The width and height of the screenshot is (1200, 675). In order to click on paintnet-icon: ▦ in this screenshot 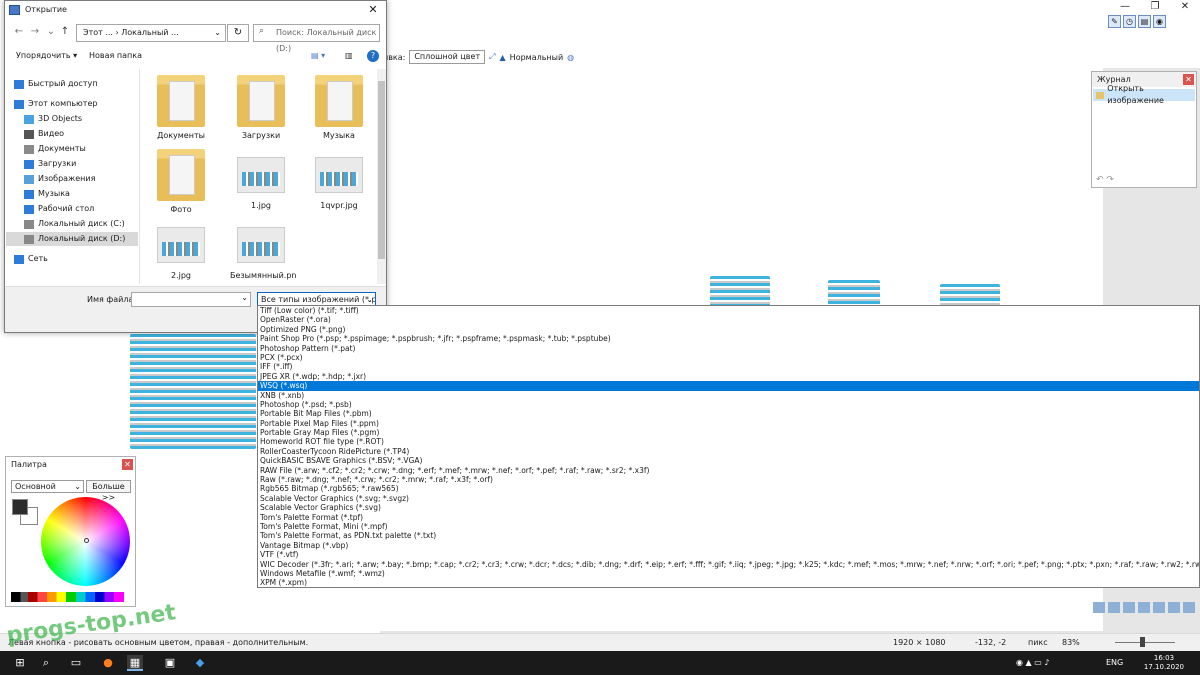, I will do `click(135, 663)`.